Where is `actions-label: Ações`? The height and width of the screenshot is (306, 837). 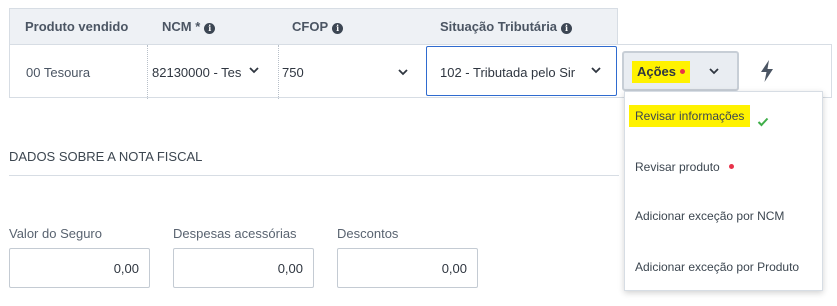 actions-label: Ações is located at coordinates (661, 72).